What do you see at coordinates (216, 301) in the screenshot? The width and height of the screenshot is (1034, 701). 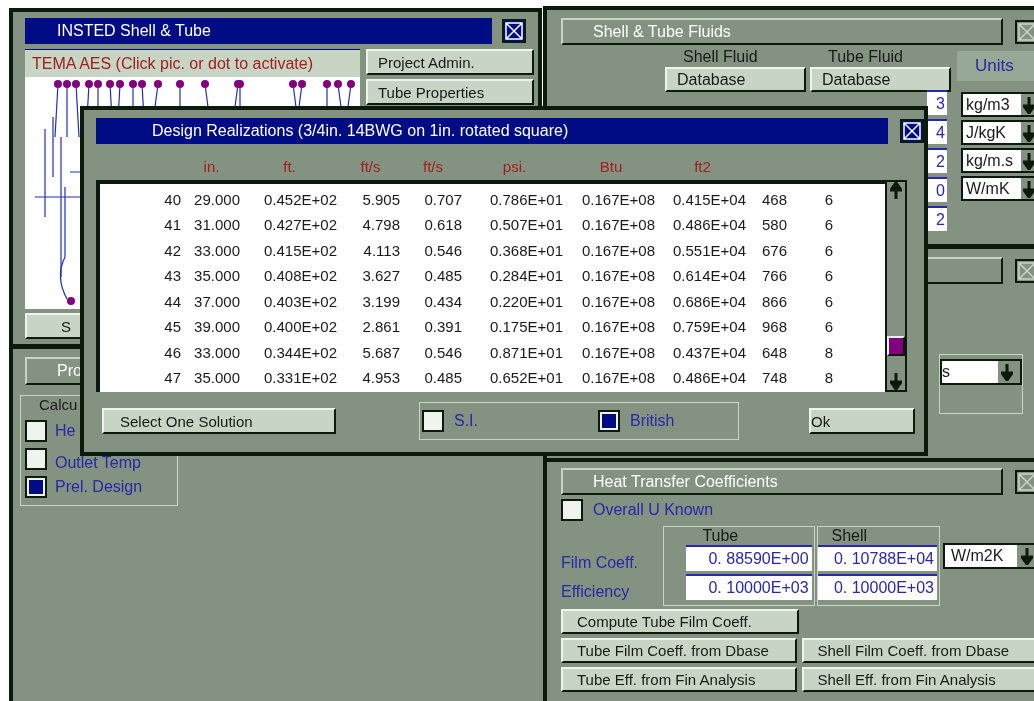 I see `table-cell-text: 37.000` at bounding box center [216, 301].